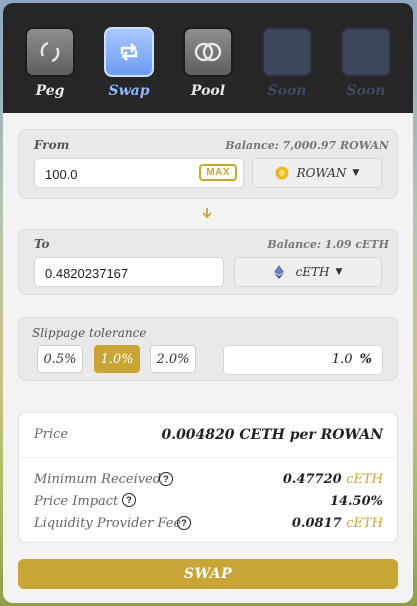 The image size is (417, 606). Describe the element at coordinates (173, 359) in the screenshot. I see `slippage-option-2-0: 2.0%` at that location.